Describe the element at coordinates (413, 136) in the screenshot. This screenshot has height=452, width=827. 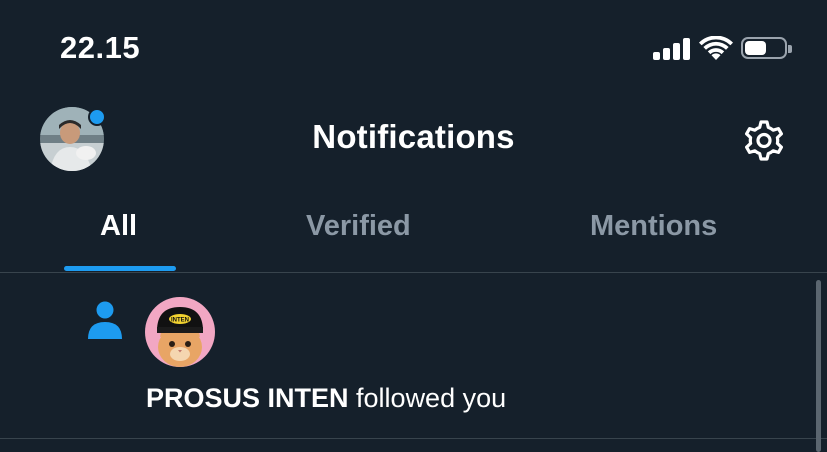
I see `page-title: Notifications` at that location.